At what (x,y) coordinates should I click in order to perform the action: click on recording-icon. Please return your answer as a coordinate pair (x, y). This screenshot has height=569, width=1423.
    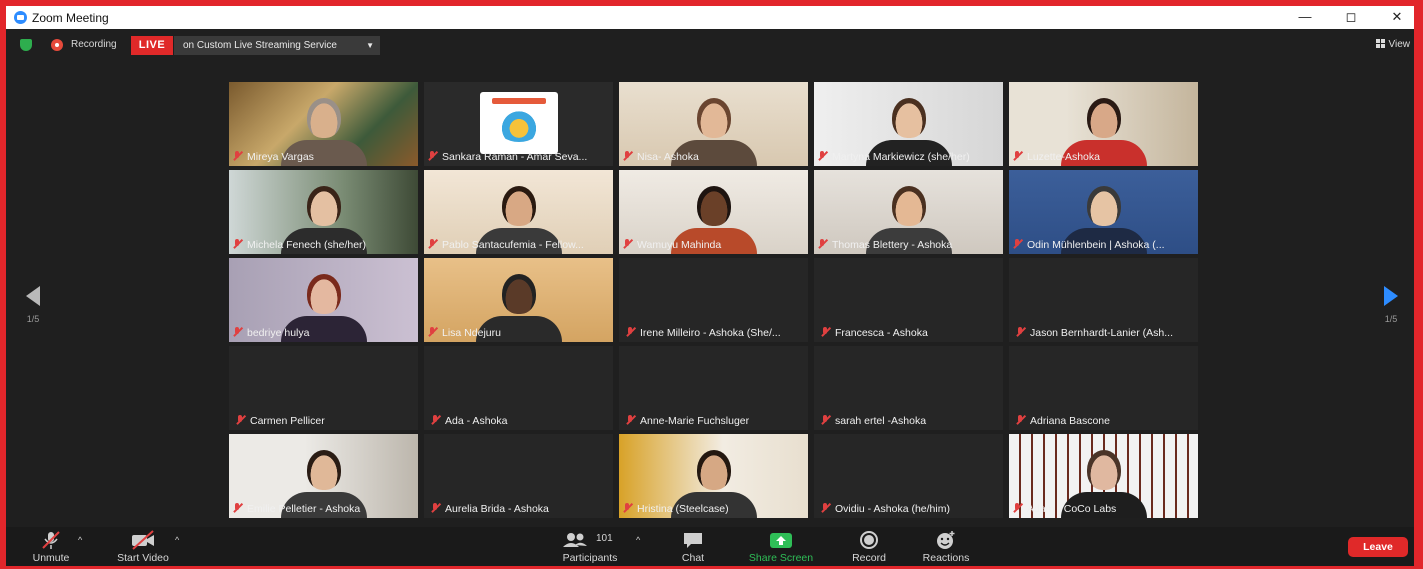
    Looking at the image, I should click on (57, 45).